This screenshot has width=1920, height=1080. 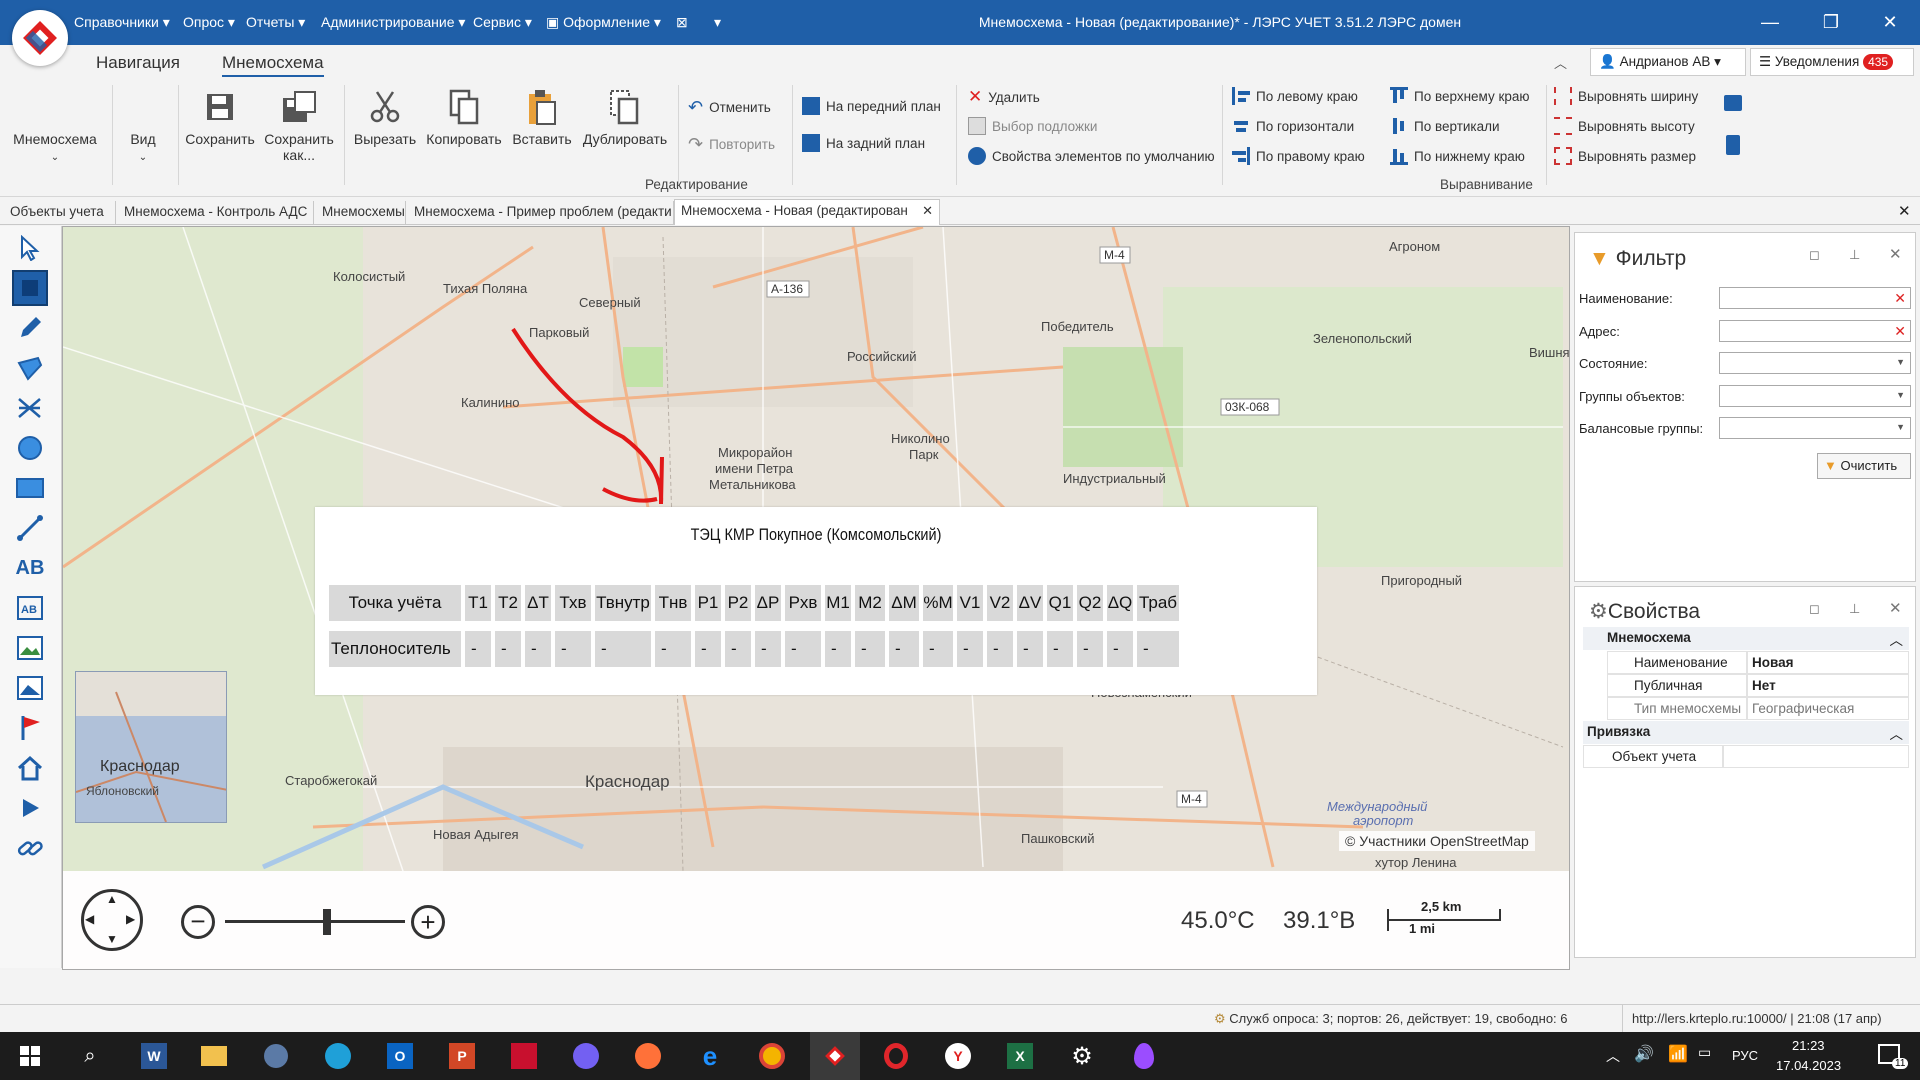 I want to click on background-select-button: Выбор подложки, so click(x=1032, y=126).